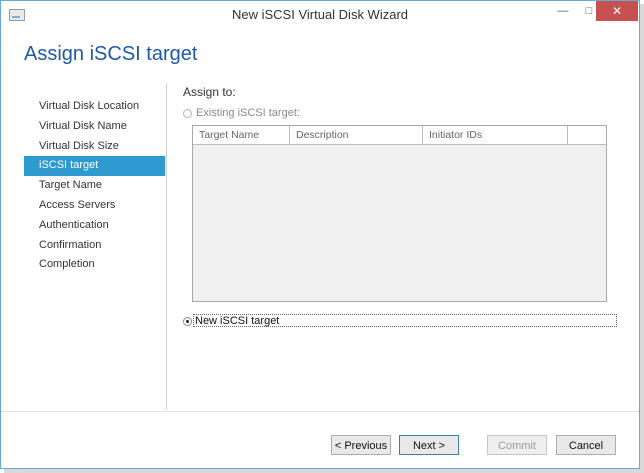  What do you see at coordinates (361, 445) in the screenshot?
I see `previous-button: < Previous` at bounding box center [361, 445].